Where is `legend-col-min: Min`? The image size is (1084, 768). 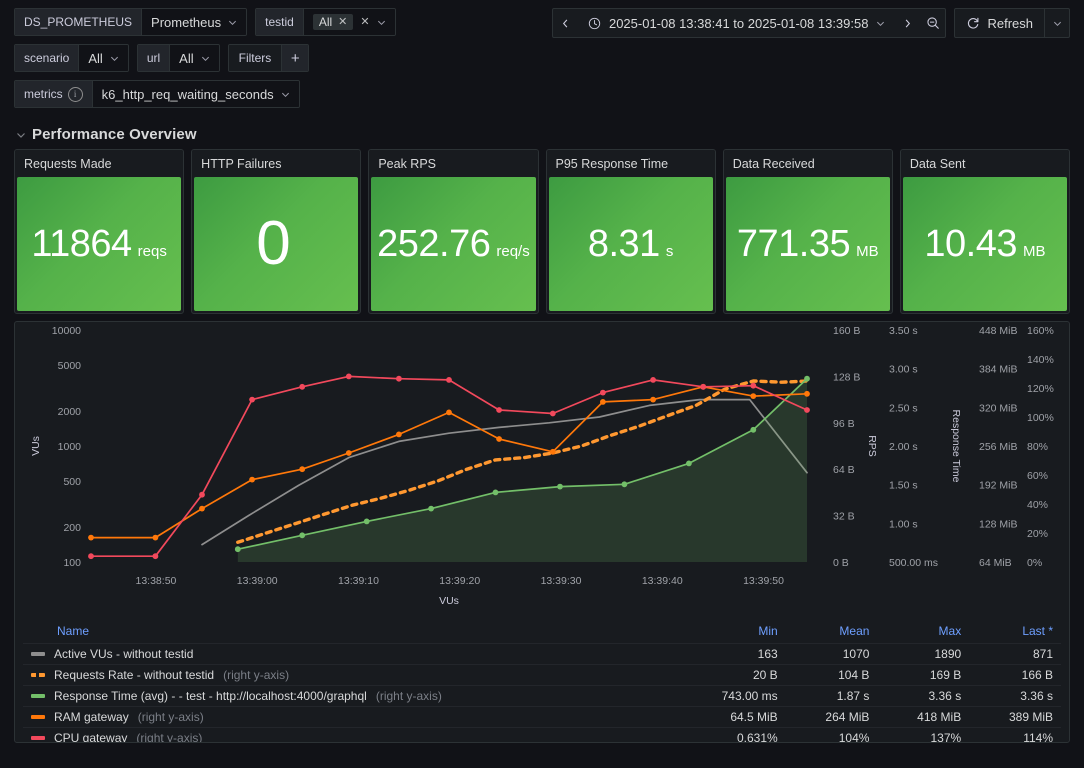 legend-col-min: Min is located at coordinates (730, 632).